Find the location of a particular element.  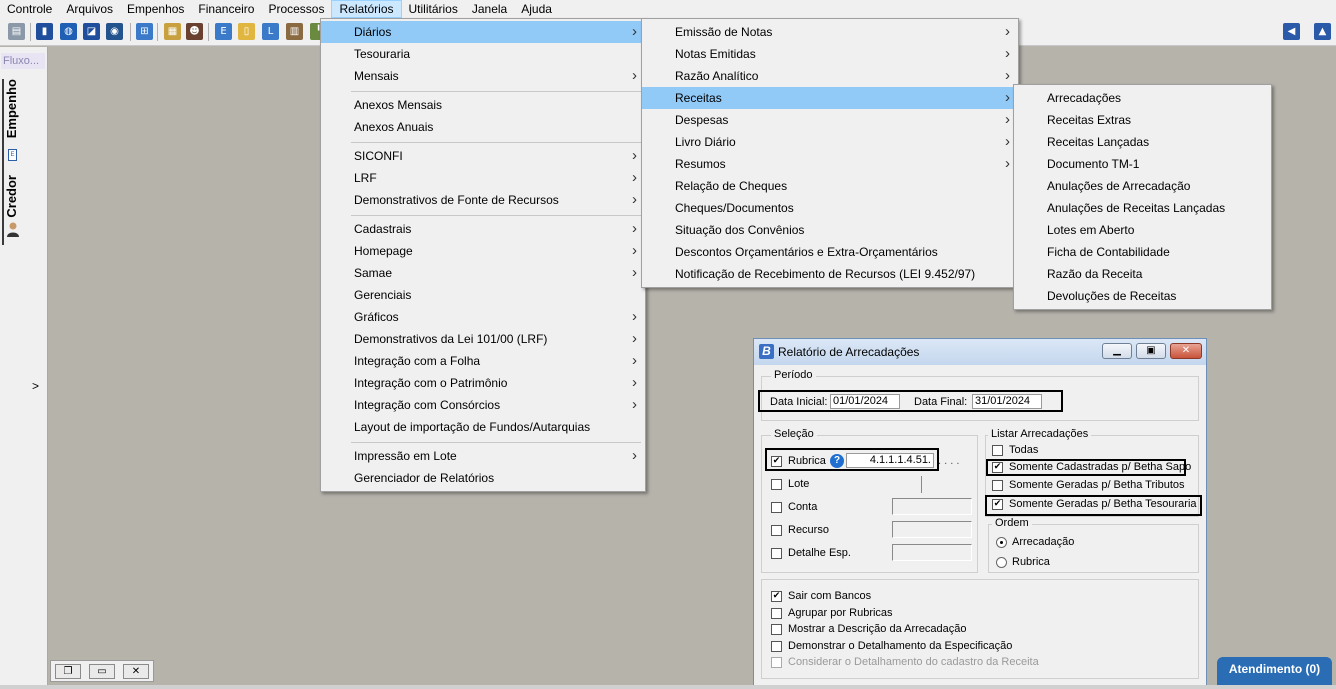

diarios_menu-item-8: Cheques/Documentos is located at coordinates (830, 208).